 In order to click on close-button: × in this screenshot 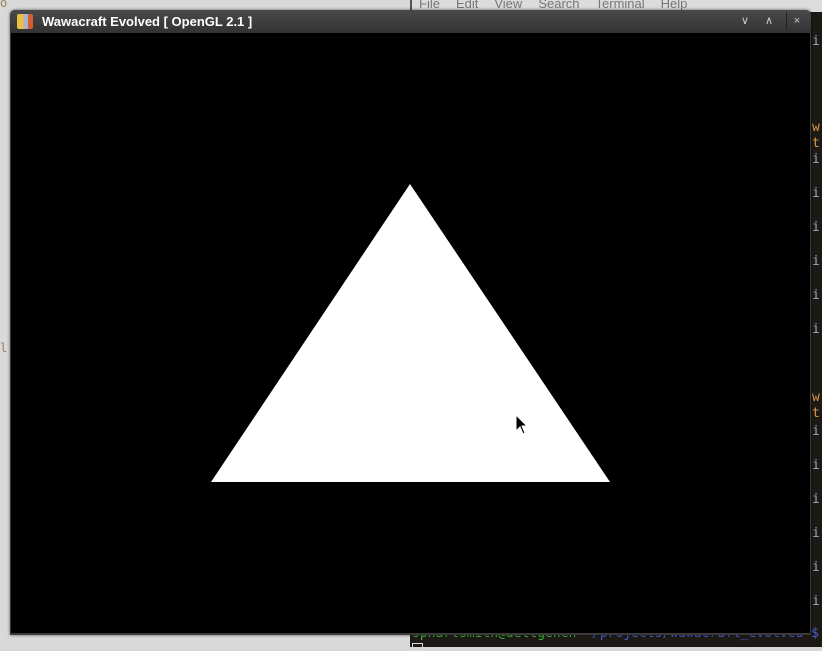, I will do `click(796, 21)`.